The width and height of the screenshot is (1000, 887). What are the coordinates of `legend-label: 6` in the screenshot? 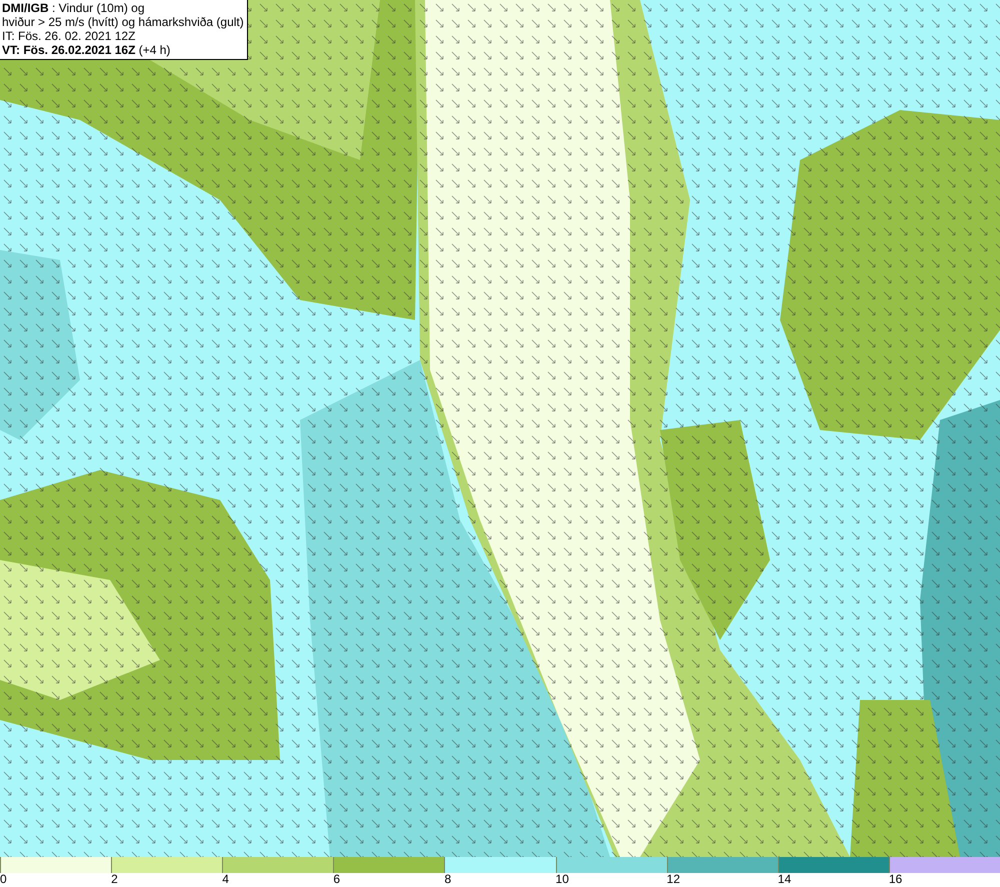 It's located at (336, 879).